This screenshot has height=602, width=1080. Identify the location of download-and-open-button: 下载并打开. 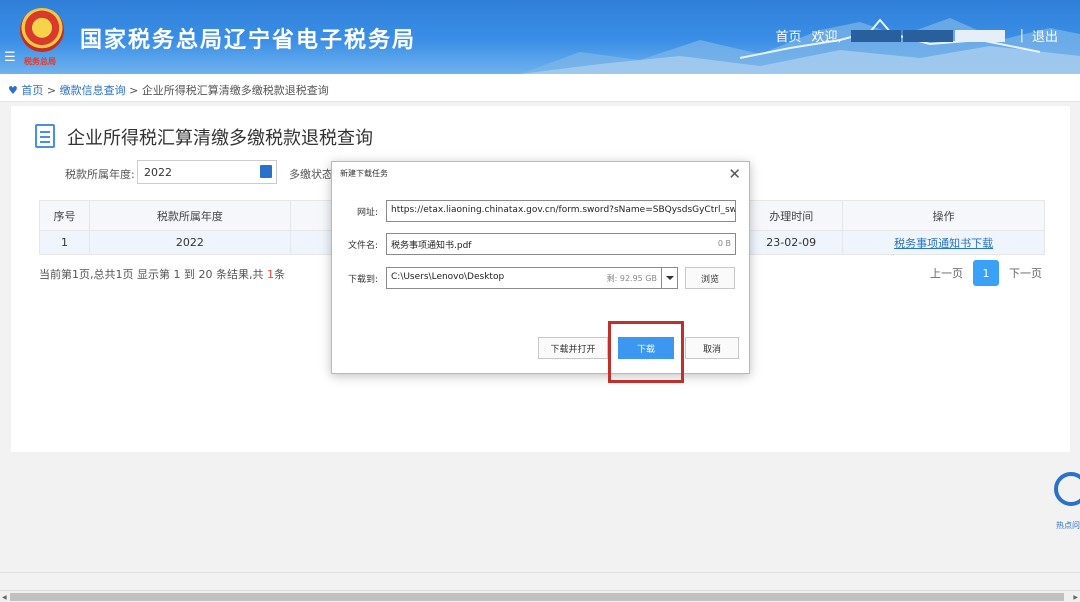
(573, 348).